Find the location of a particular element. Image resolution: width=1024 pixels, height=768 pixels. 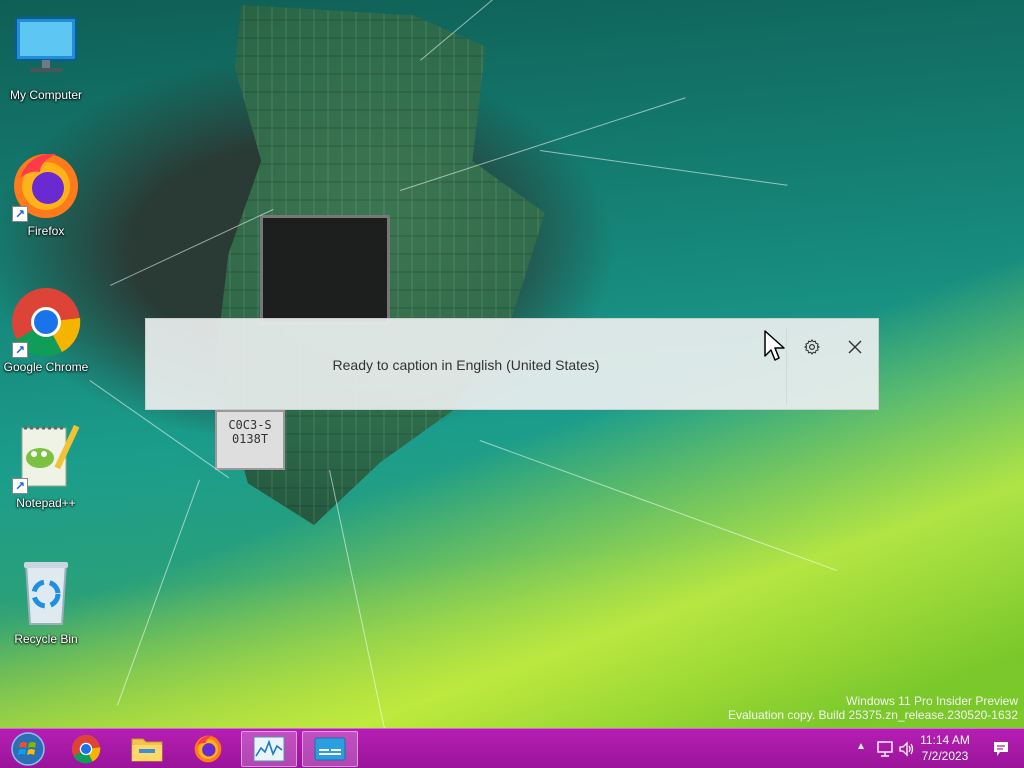

taskbar-live-captions-button is located at coordinates (330, 749).